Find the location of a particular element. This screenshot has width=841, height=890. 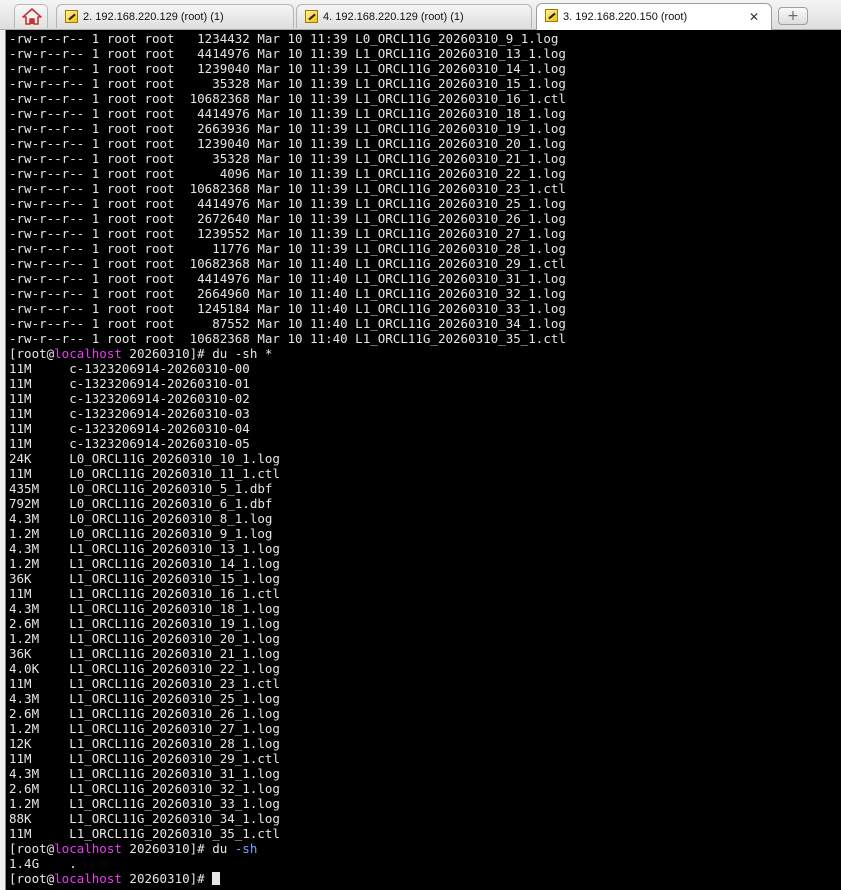

tab-label: 4. 192.168.220.129 (root) (1) is located at coordinates (393, 17).